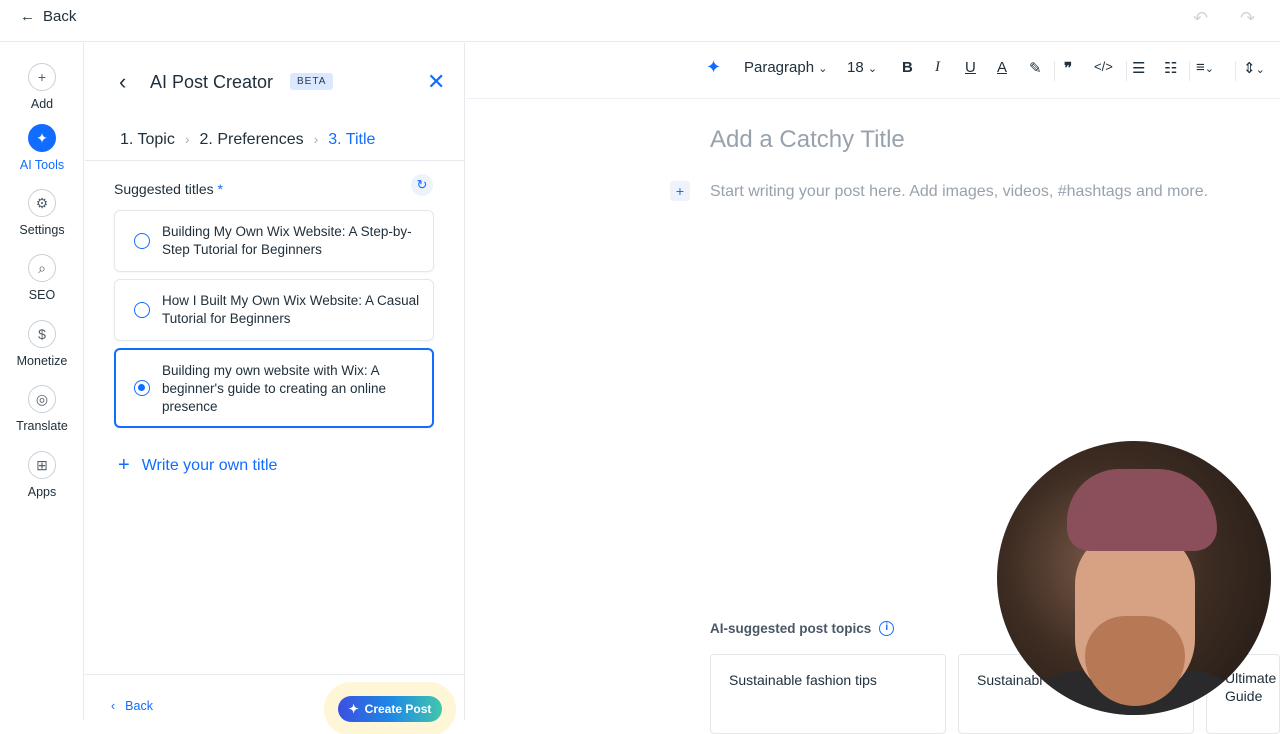  Describe the element at coordinates (802, 628) in the screenshot. I see `ai-topics-heading: AI-suggested post topics i` at that location.